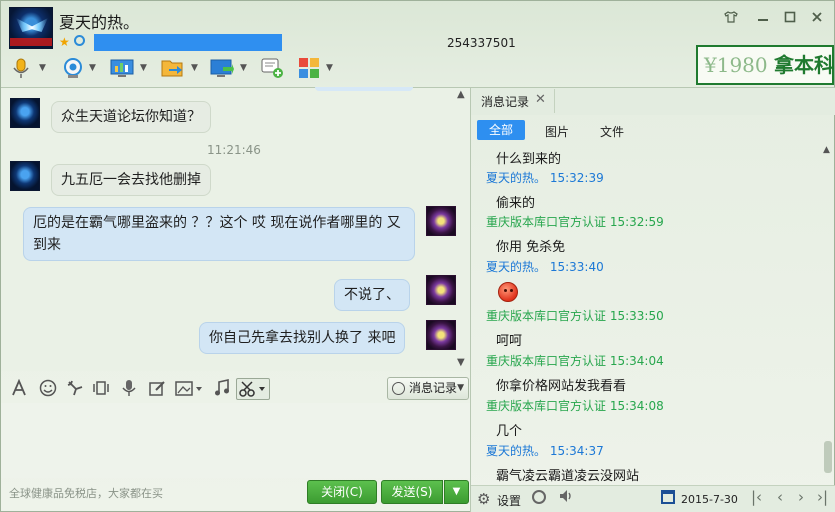 The image size is (835, 512). Describe the element at coordinates (48, 389) in the screenshot. I see `emoji-icon` at that location.